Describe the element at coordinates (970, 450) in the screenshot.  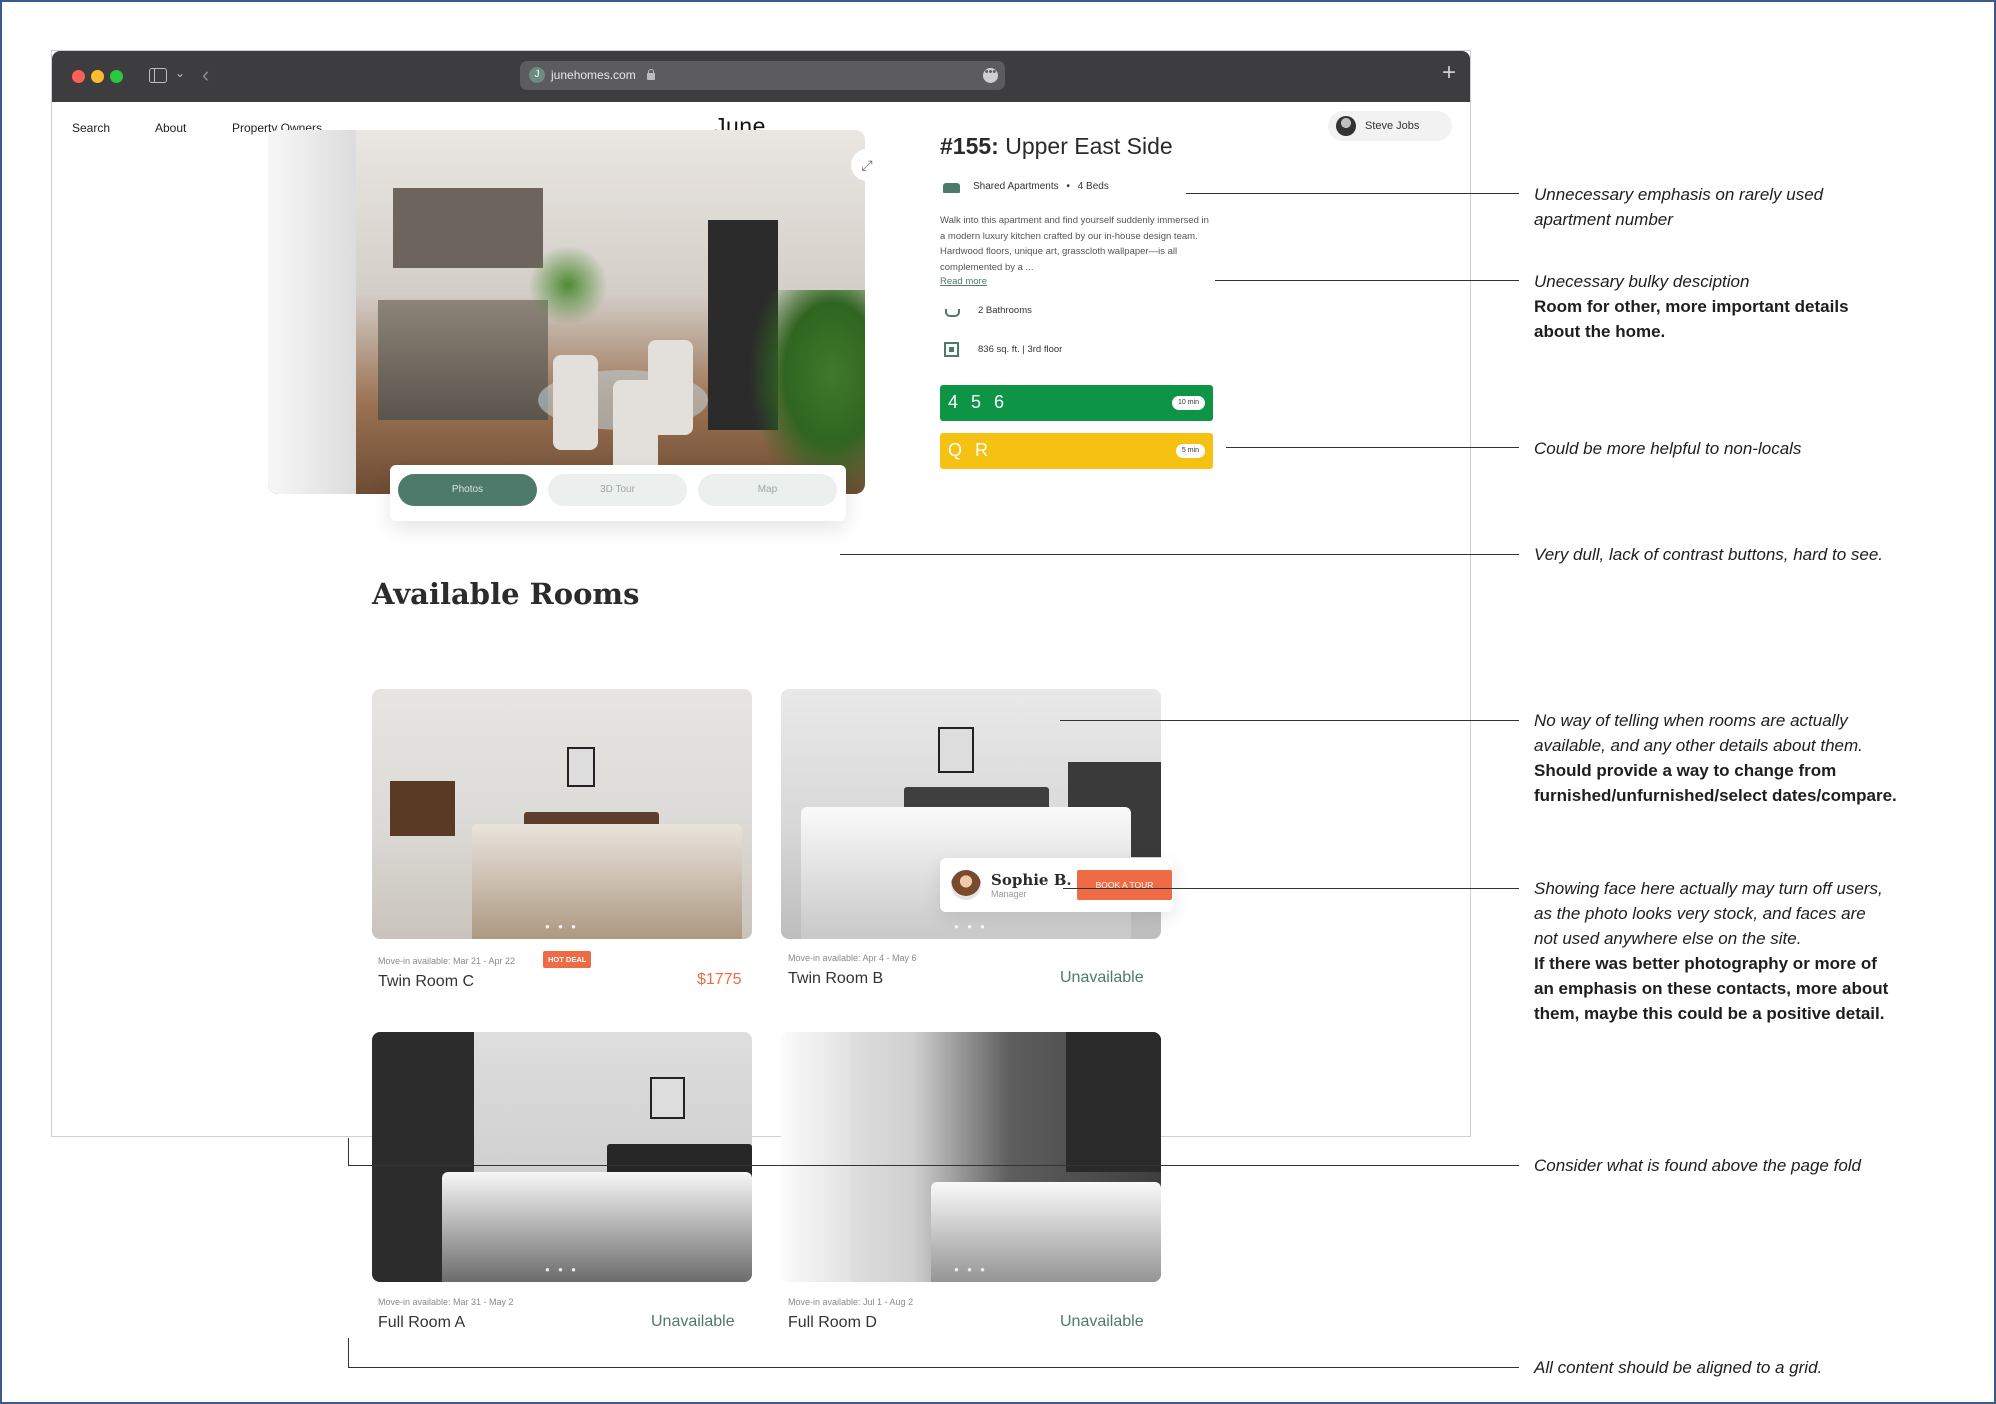
I see `subway-lines: Q R` at that location.